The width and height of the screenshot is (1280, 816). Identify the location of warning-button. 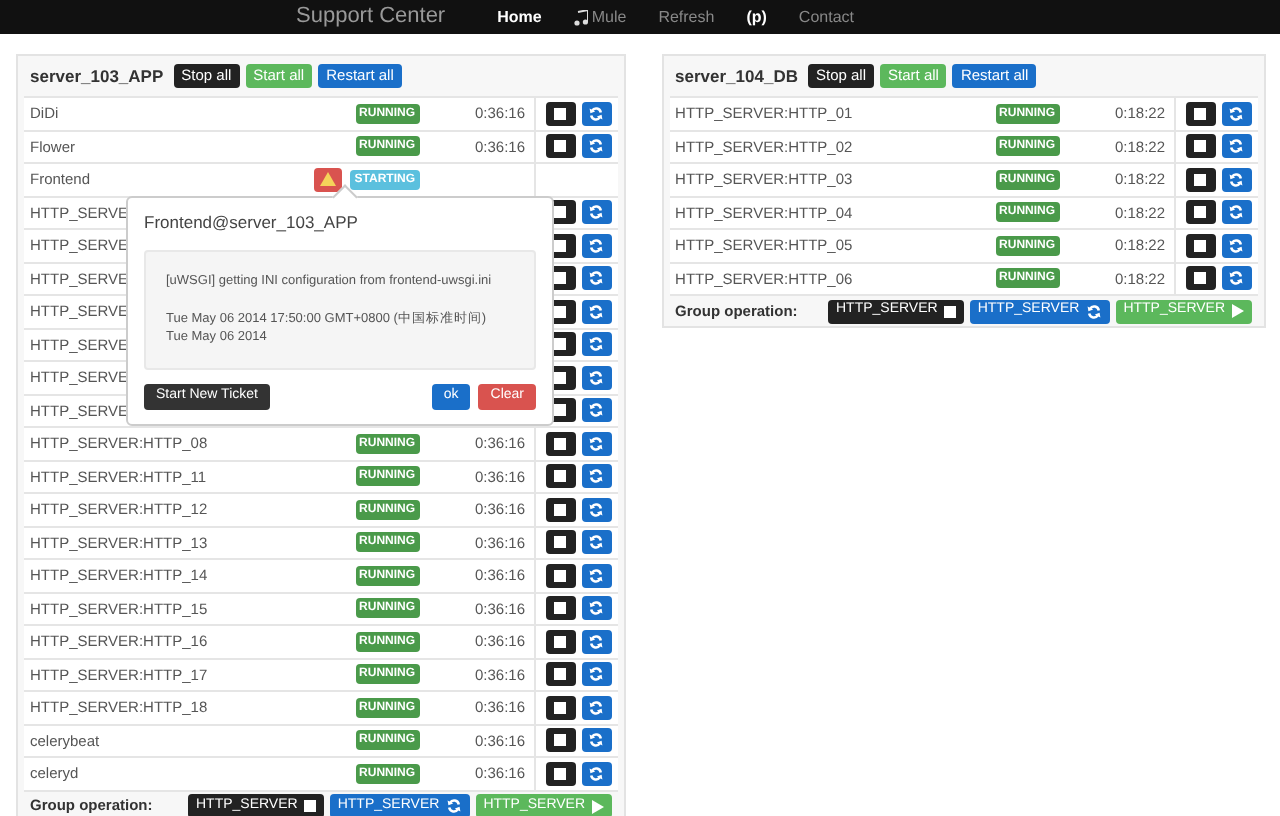
(328, 179).